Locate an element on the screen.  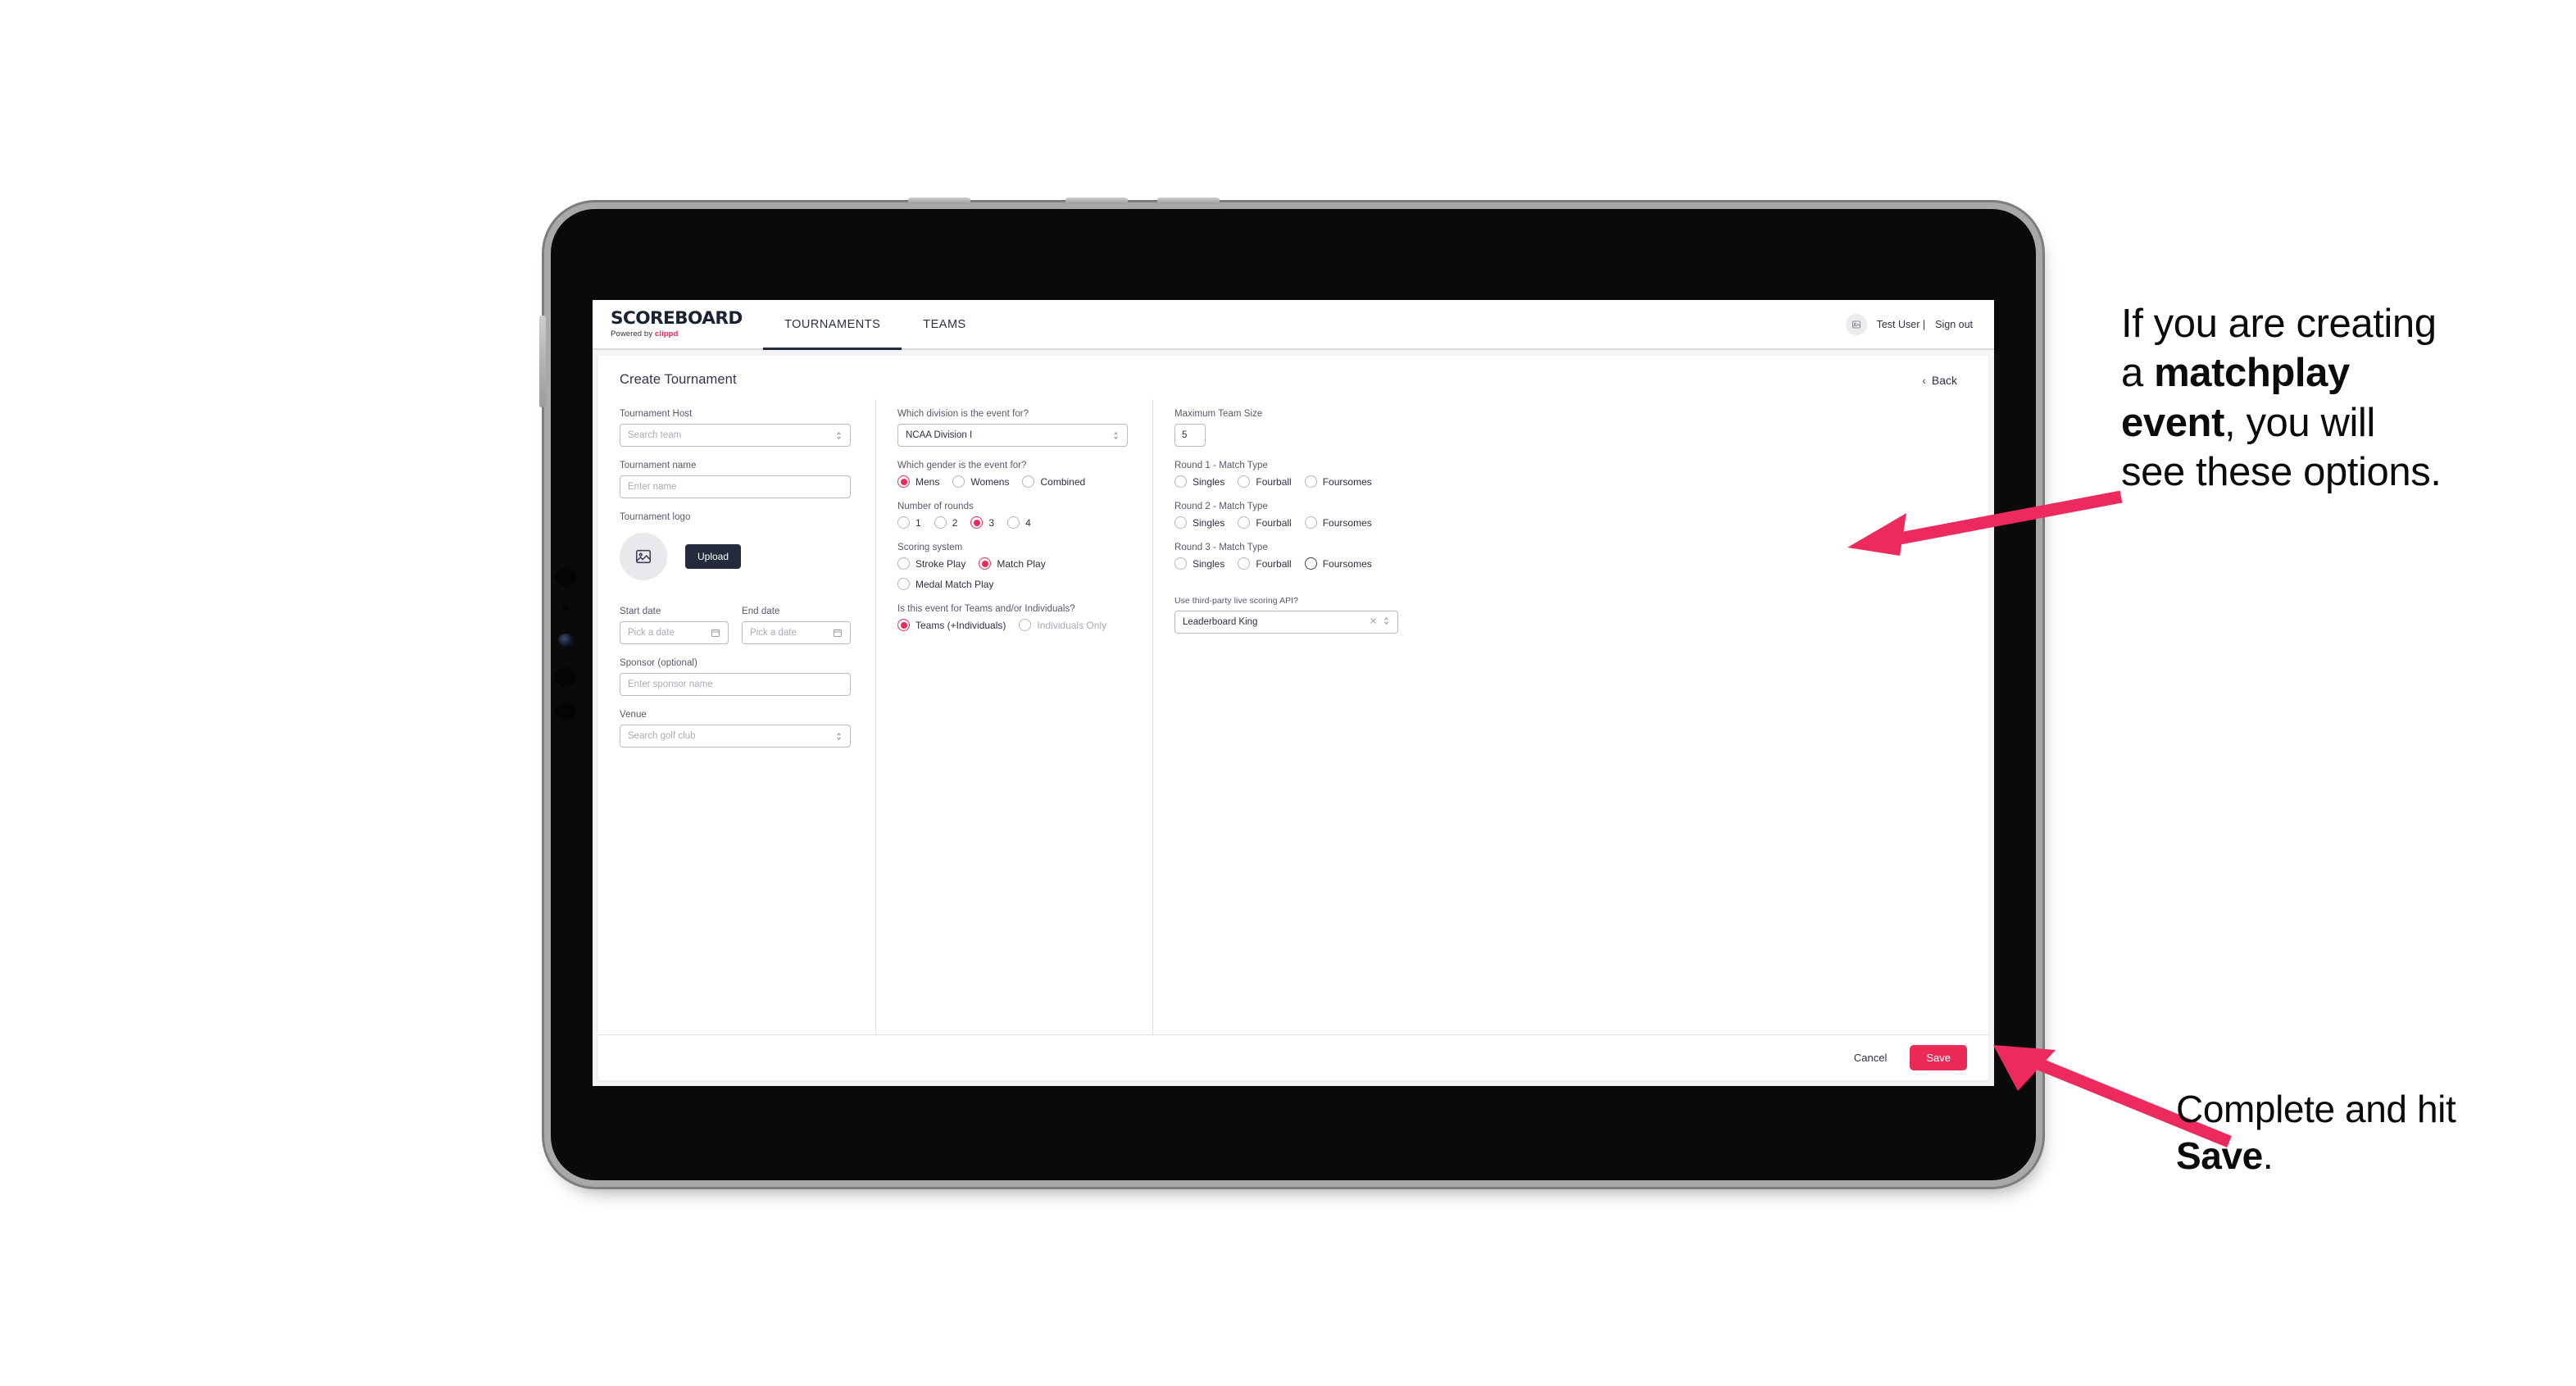
brand-title: SCOREBOARD is located at coordinates (677, 318).